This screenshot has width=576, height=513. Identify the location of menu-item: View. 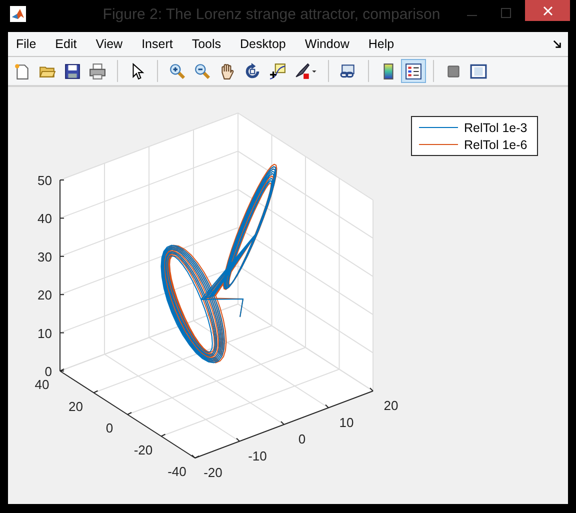
(109, 44).